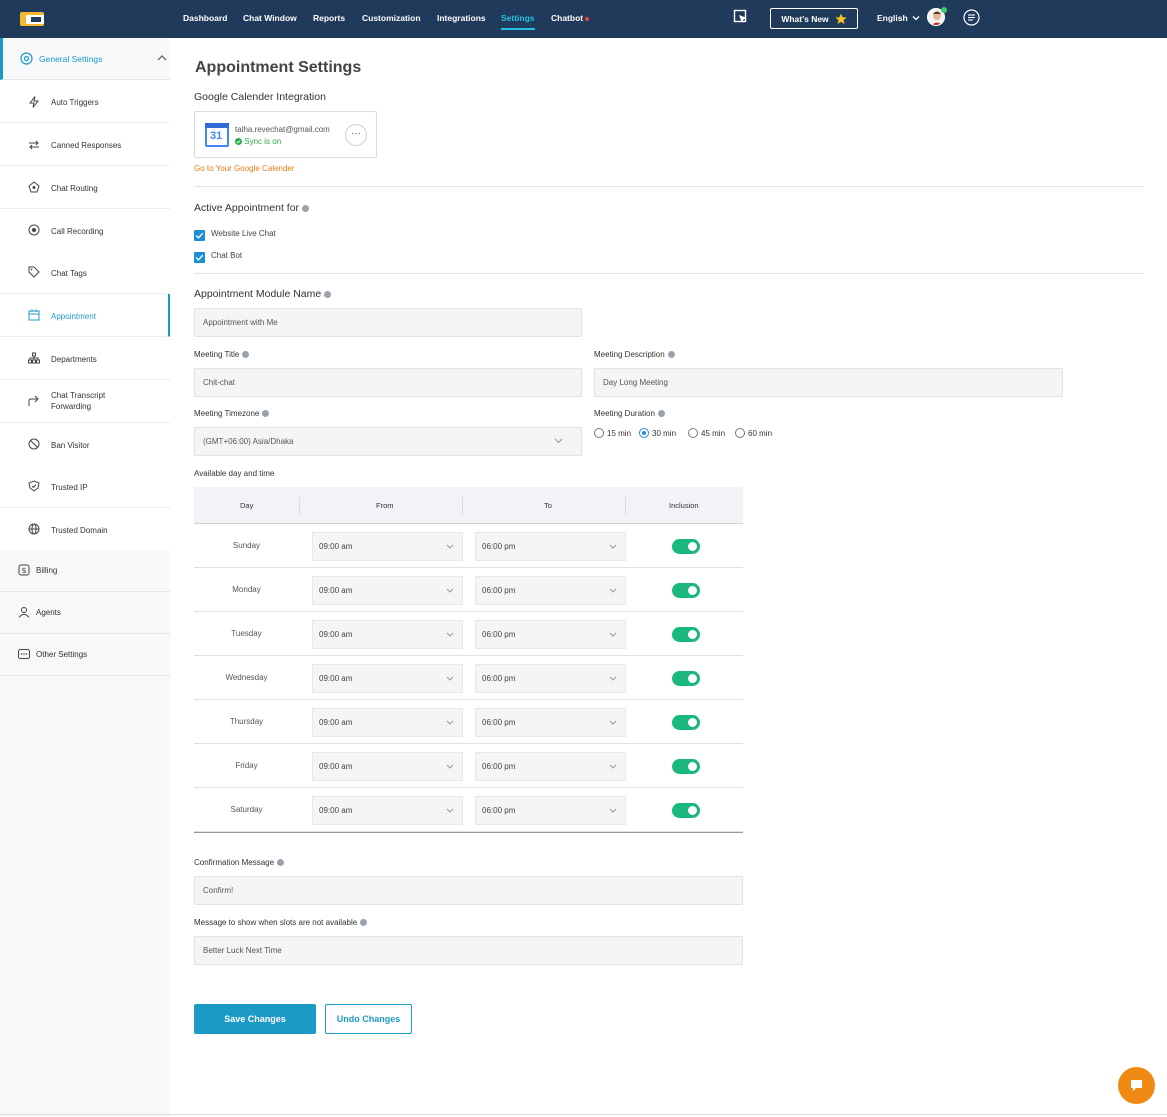  Describe the element at coordinates (814, 18) in the screenshot. I see `whats-new-button: What's New` at that location.